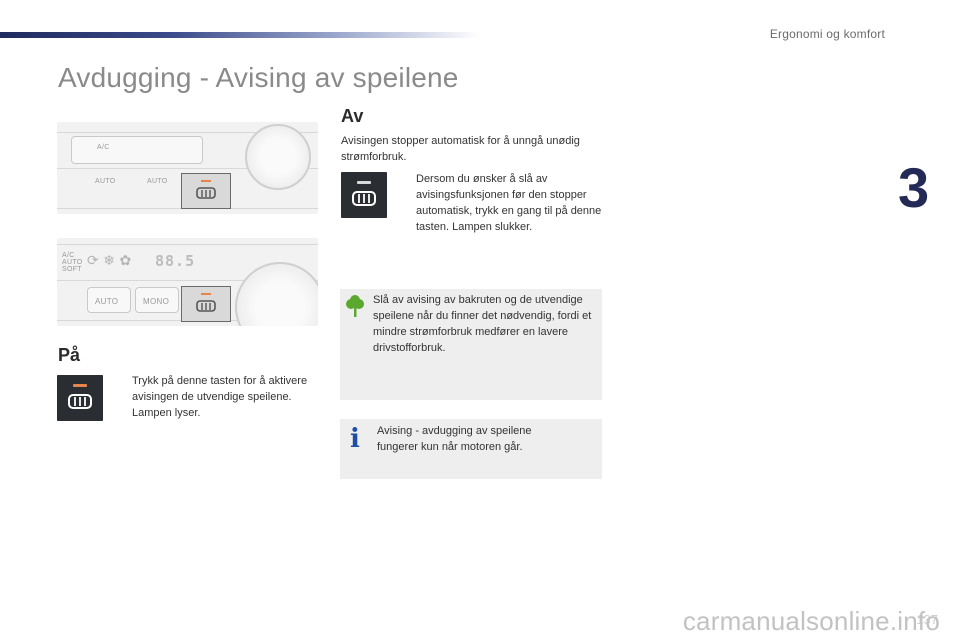  Describe the element at coordinates (240, 35) in the screenshot. I see `header-gradient-bar` at that location.